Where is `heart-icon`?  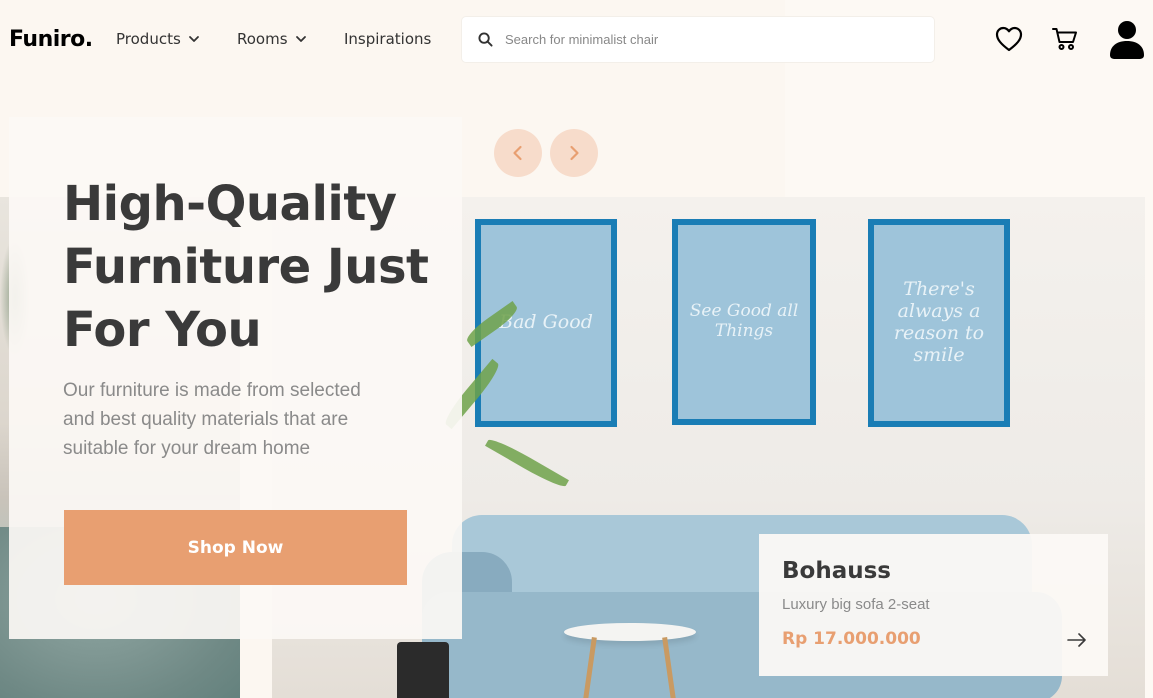
heart-icon is located at coordinates (1009, 39).